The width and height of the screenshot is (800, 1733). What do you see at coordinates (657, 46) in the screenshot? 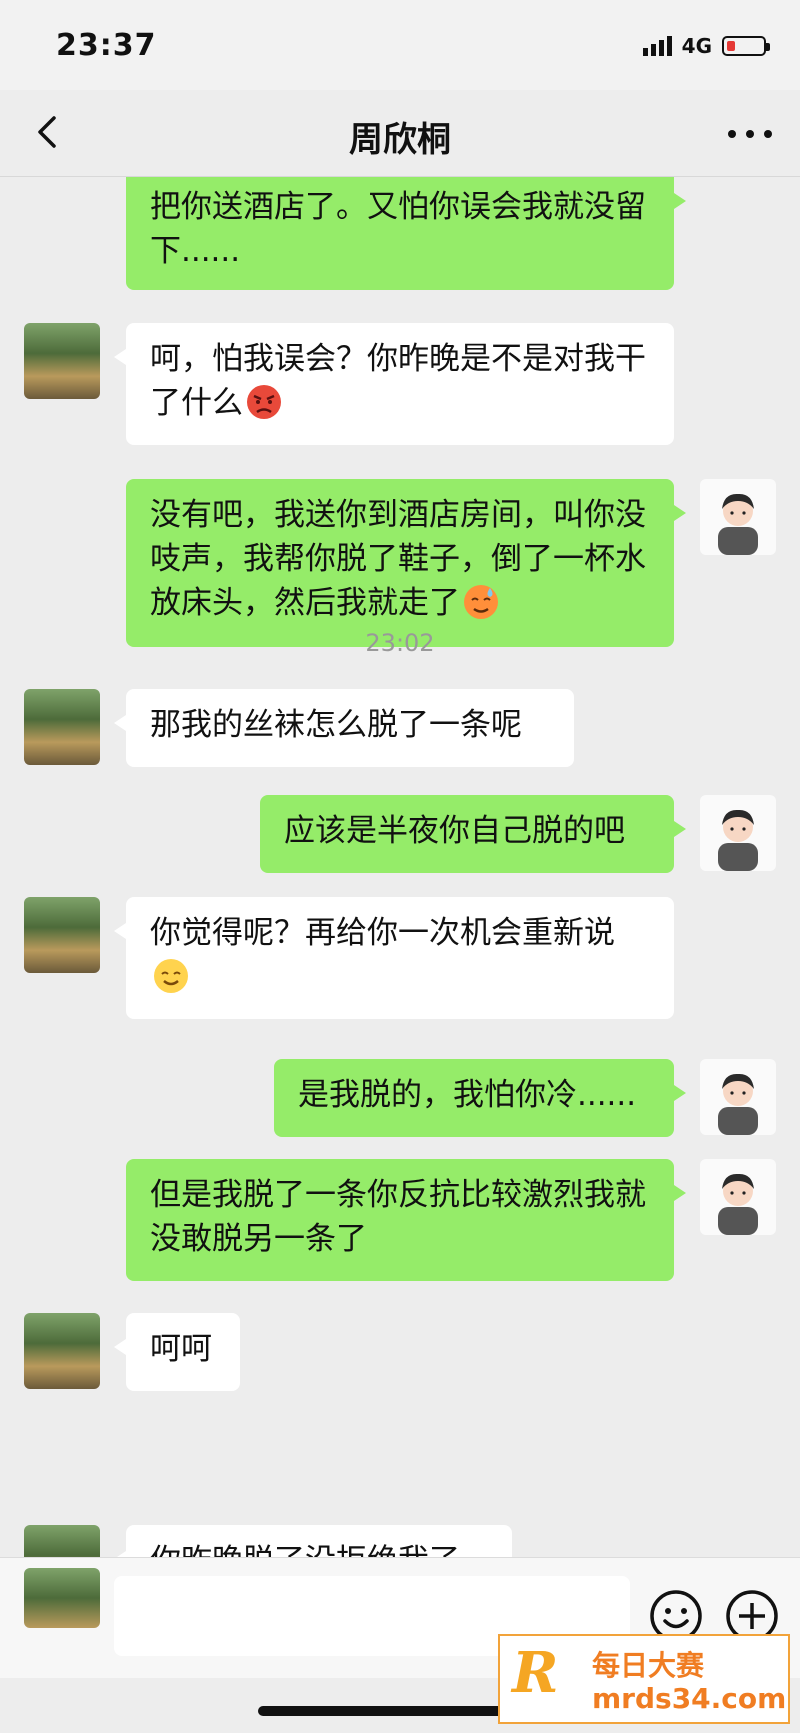
I see `signal-icon` at bounding box center [657, 46].